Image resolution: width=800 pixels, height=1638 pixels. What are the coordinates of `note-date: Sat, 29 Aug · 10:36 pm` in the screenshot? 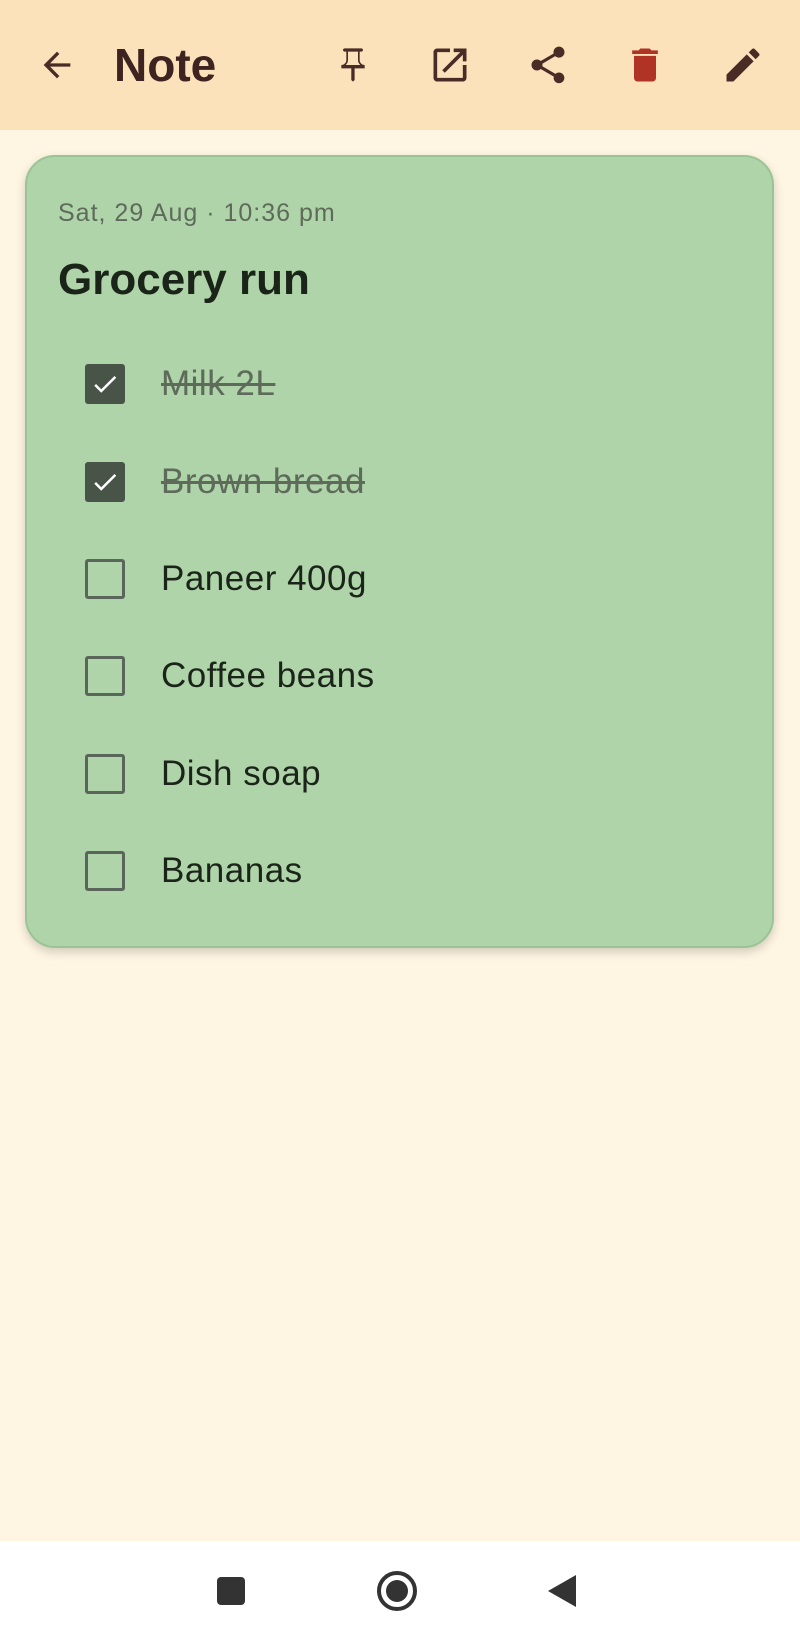 It's located at (197, 213).